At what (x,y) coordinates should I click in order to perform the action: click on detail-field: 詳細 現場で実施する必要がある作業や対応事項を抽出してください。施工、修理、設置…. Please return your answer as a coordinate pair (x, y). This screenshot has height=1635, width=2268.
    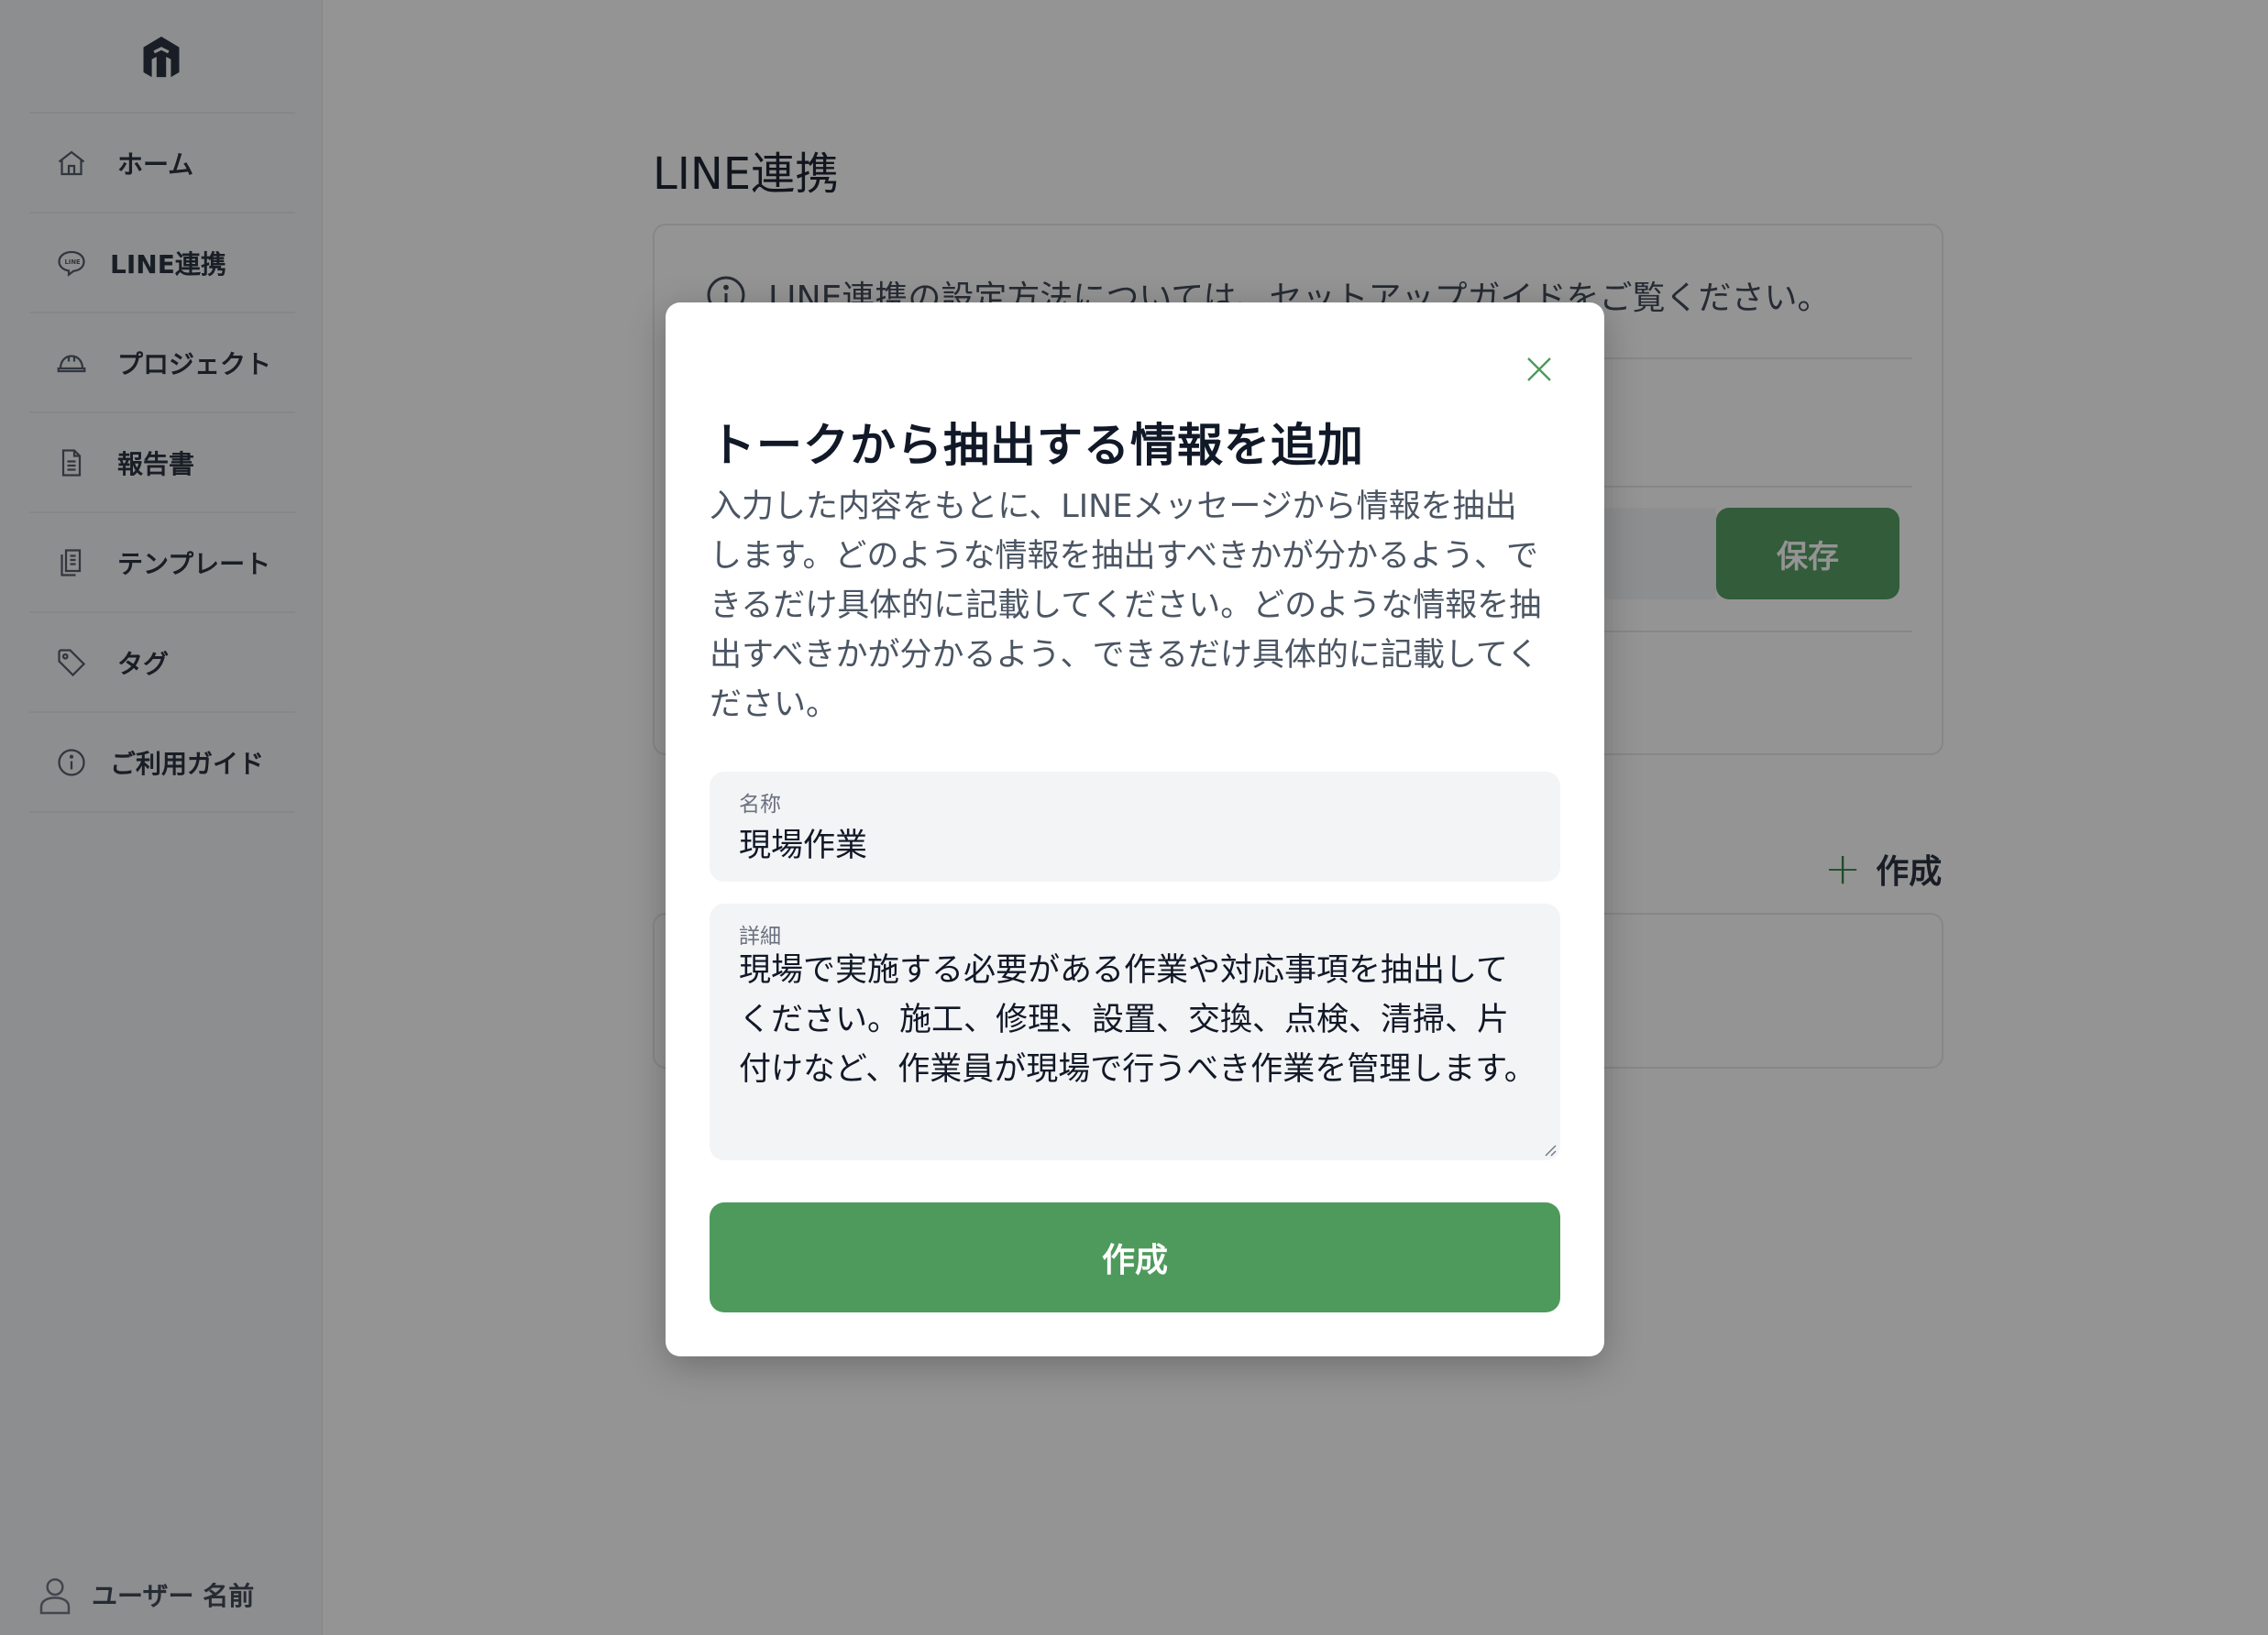
    Looking at the image, I should click on (1135, 1032).